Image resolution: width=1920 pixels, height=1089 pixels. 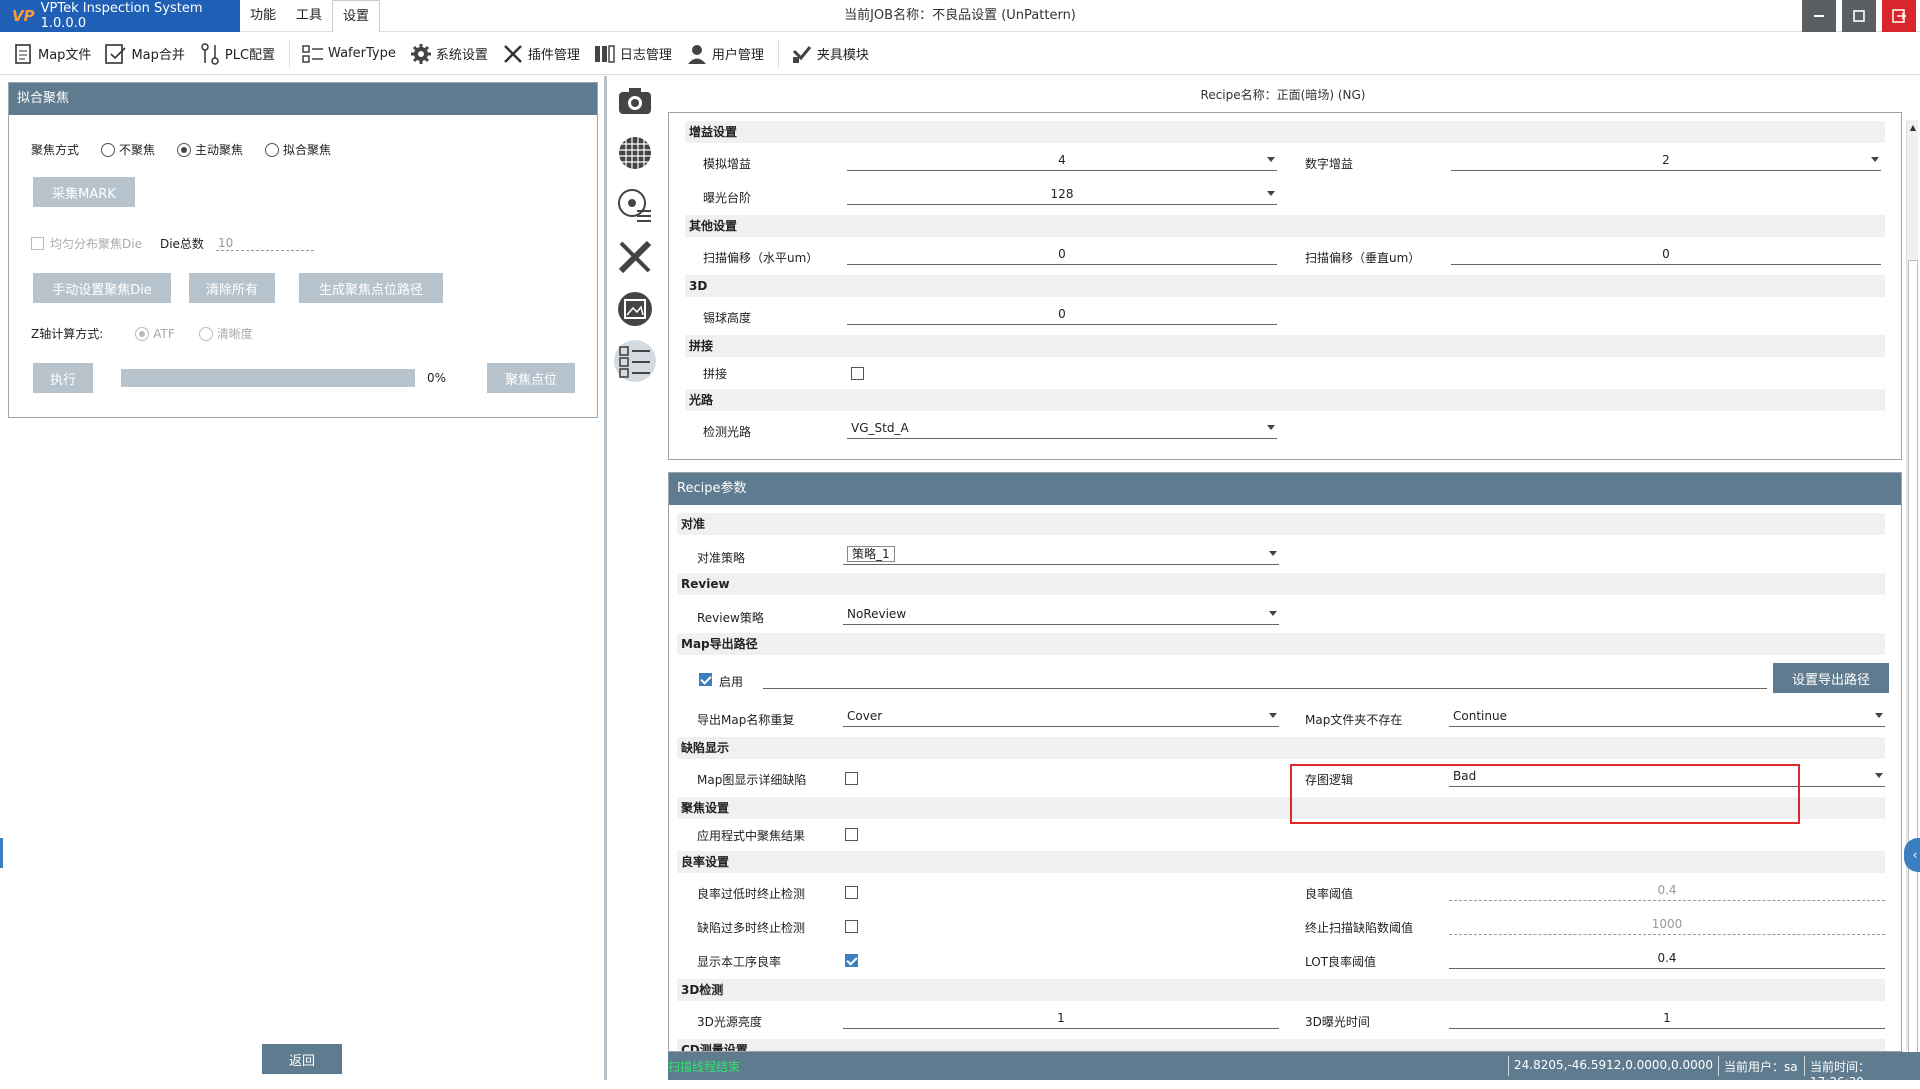 What do you see at coordinates (263, 16) in the screenshot?
I see `menu-function: 功能` at bounding box center [263, 16].